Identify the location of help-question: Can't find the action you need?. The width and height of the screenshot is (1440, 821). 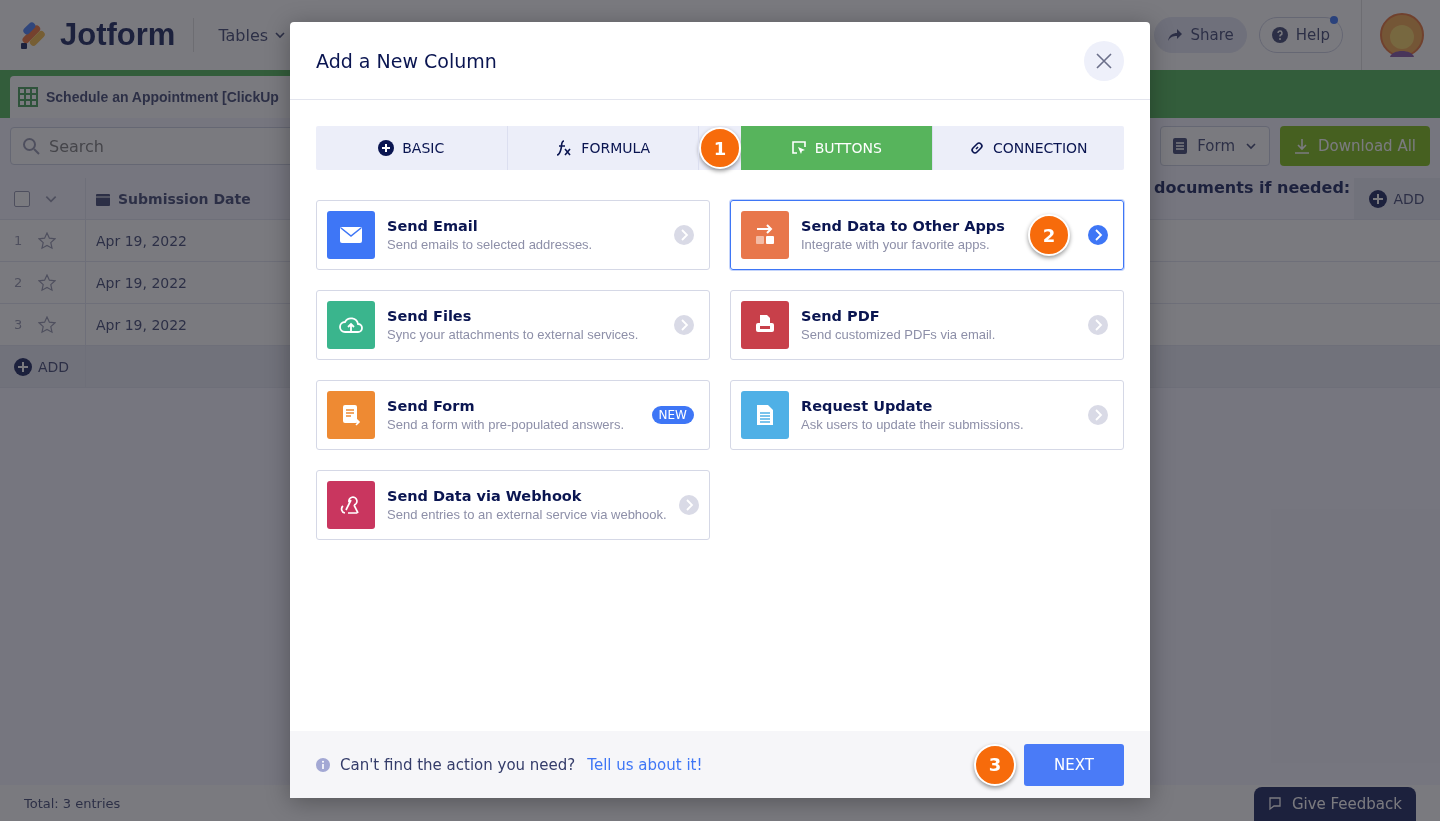
(458, 764).